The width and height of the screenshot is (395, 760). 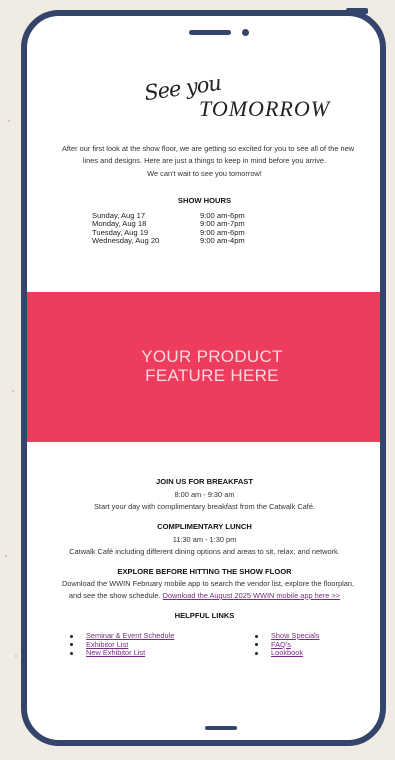 What do you see at coordinates (126, 241) in the screenshot?
I see `show-day: Wednesday, Aug 20` at bounding box center [126, 241].